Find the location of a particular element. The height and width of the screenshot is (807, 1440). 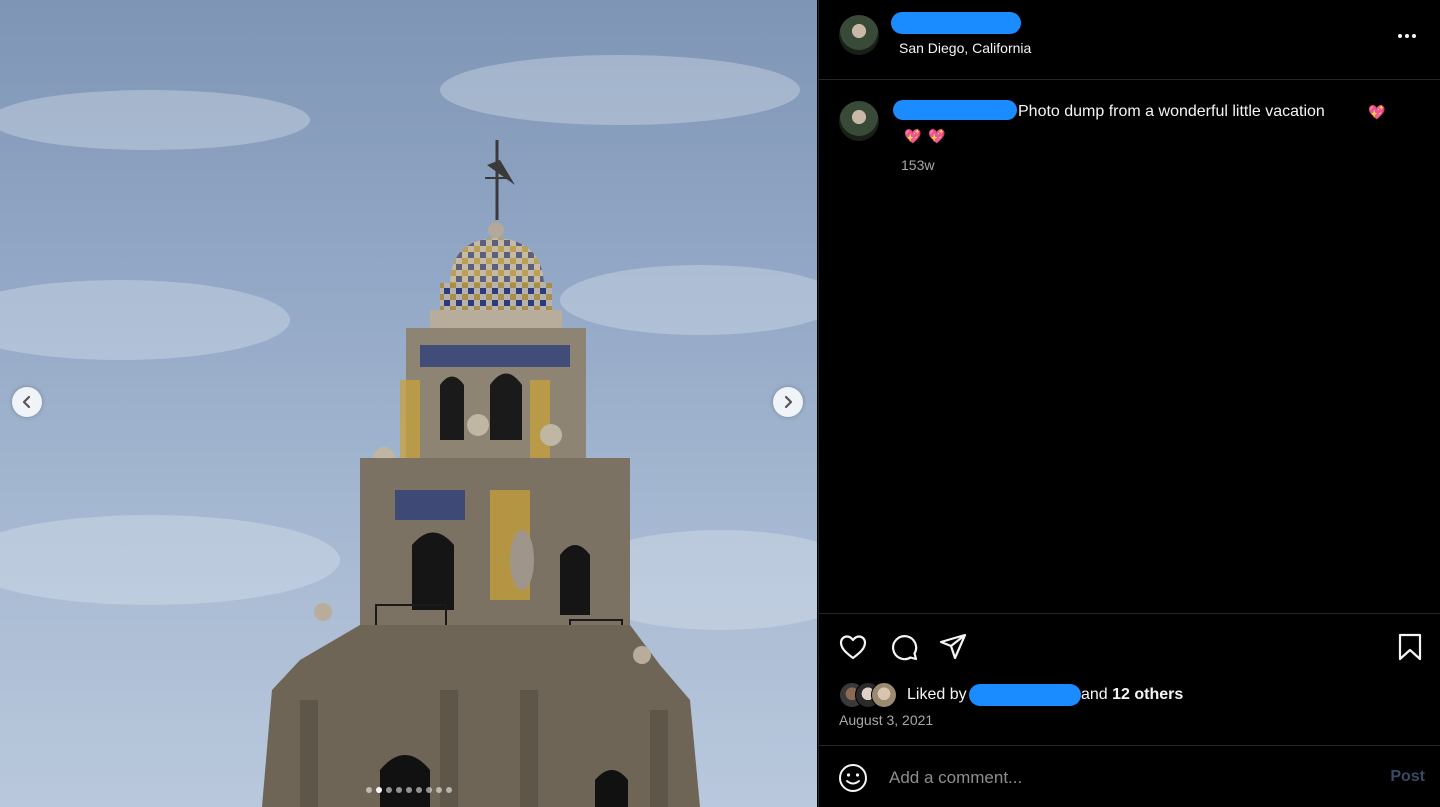

save-button is located at coordinates (1410, 647).